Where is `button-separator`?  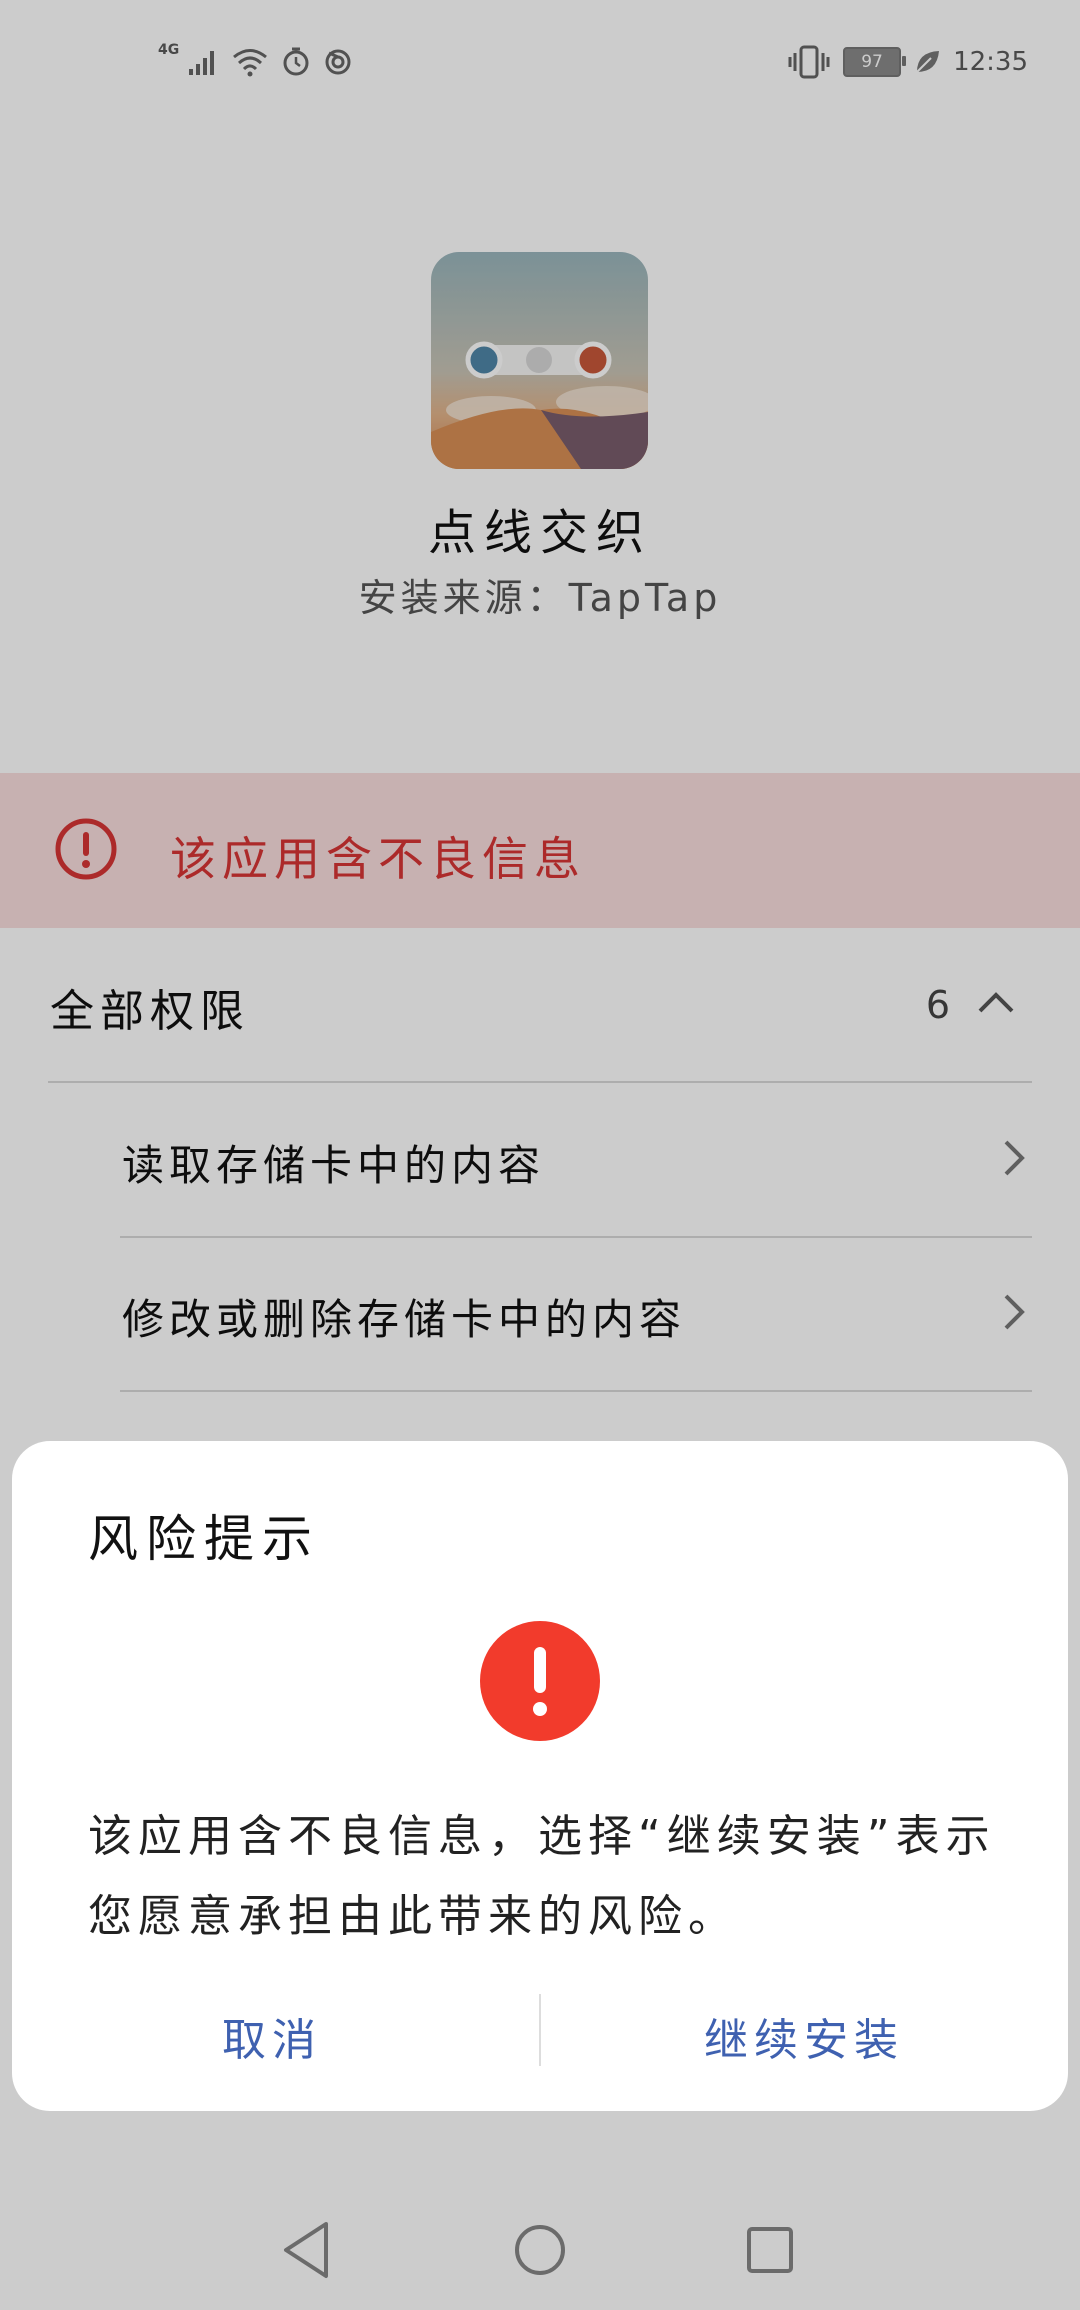
button-separator is located at coordinates (540, 2030).